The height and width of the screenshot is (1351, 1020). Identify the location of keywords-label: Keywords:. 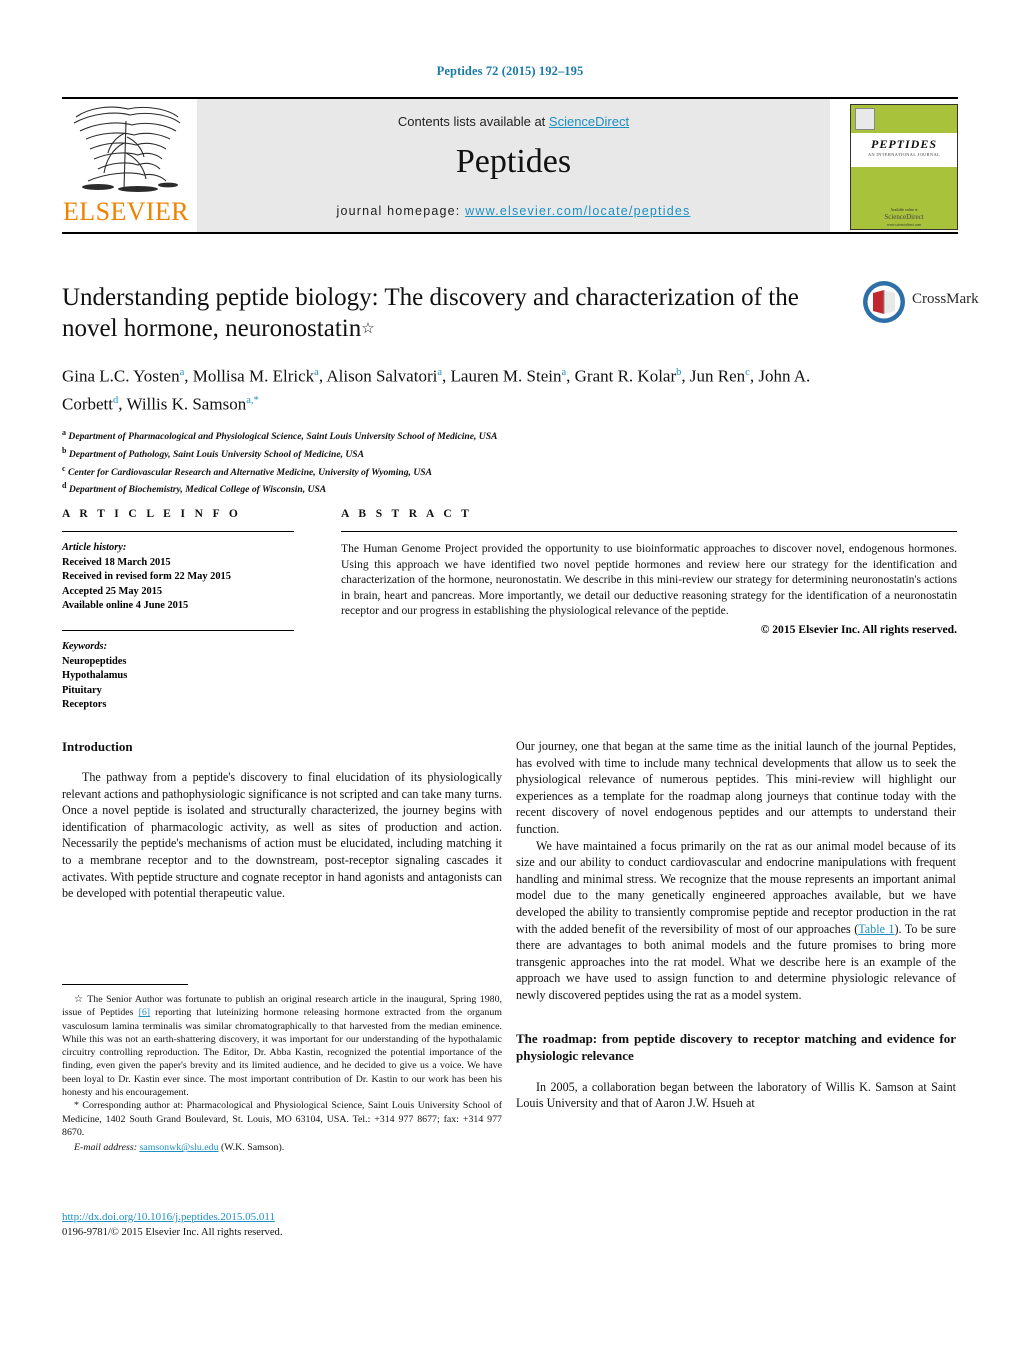
(85, 646).